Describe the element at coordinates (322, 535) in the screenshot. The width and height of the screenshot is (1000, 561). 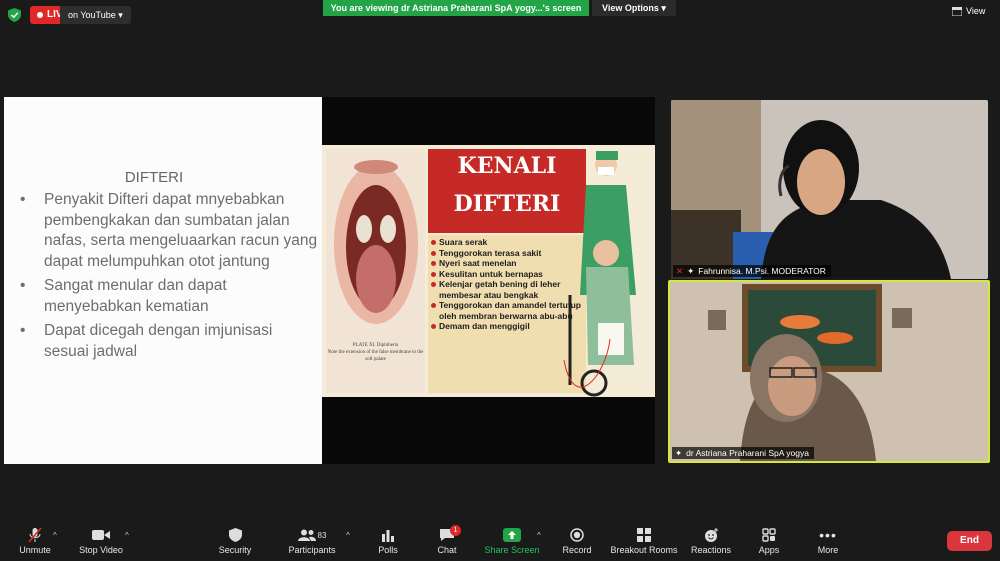
I see `participants-count: 83` at that location.